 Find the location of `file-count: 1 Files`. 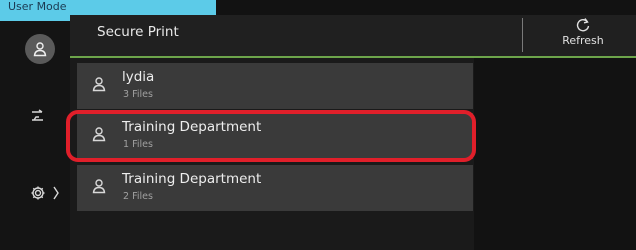

file-count: 1 Files is located at coordinates (138, 144).